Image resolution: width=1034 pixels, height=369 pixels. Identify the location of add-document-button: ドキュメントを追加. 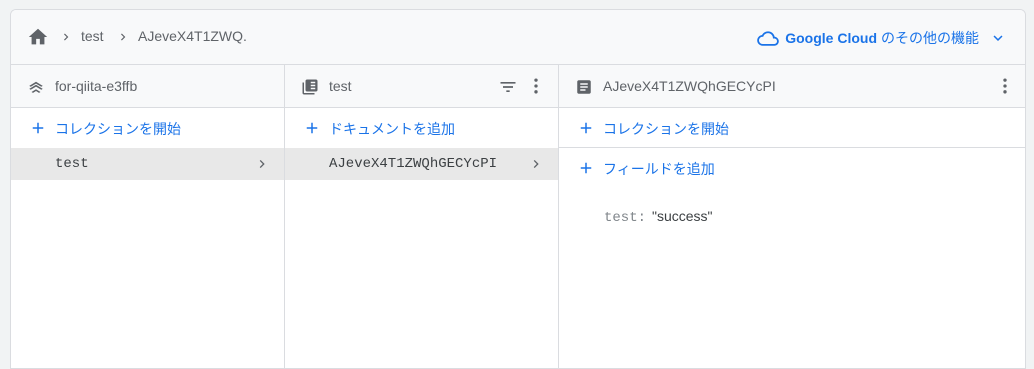
(421, 128).